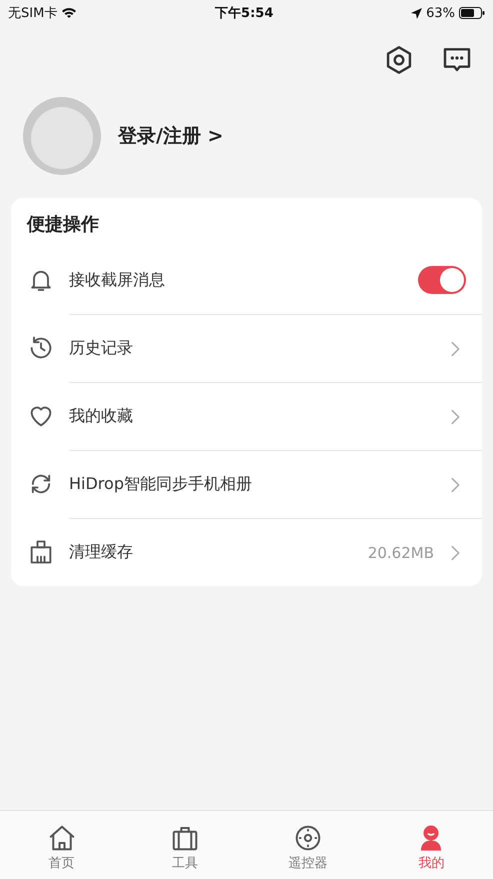 This screenshot has height=879, width=493. What do you see at coordinates (416, 13) in the screenshot?
I see `location-arrow-icon` at bounding box center [416, 13].